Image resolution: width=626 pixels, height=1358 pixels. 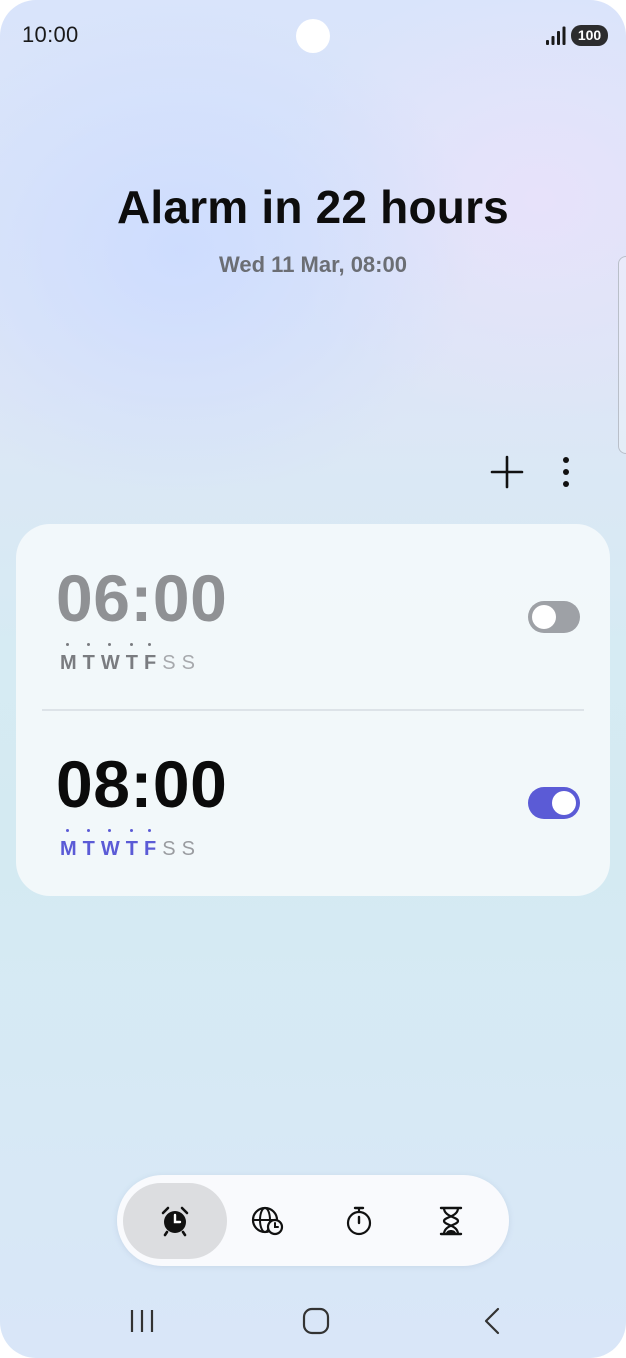 What do you see at coordinates (313, 617) in the screenshot?
I see `alarm-item: 06:00 M T W T F S S` at bounding box center [313, 617].